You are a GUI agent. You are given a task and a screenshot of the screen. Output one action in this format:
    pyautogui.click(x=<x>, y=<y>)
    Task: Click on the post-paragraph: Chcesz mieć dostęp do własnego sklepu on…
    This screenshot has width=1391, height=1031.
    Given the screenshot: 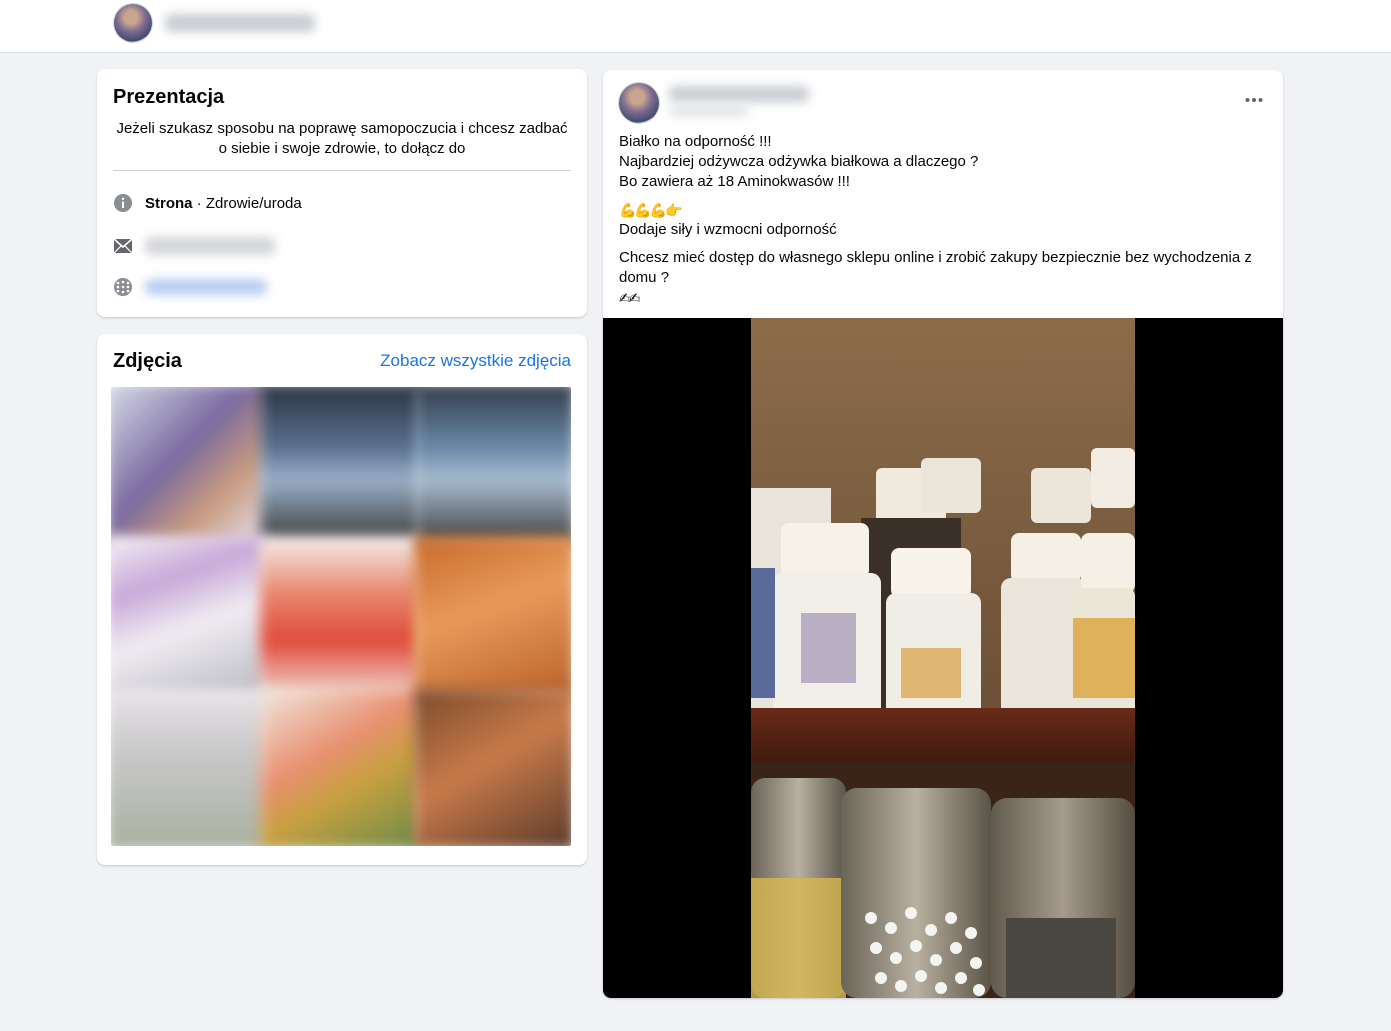 What is the action you would take?
    pyautogui.click(x=935, y=267)
    